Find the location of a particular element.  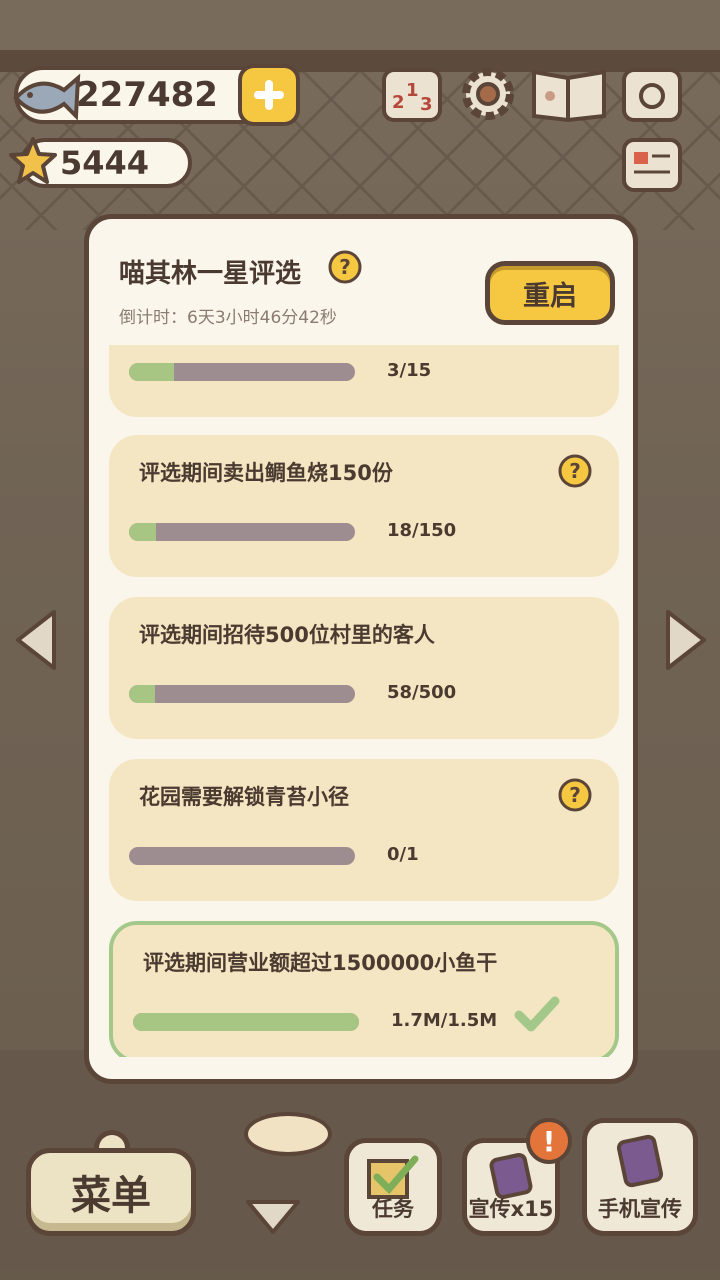

task-card: 3/15 is located at coordinates (364, 381).